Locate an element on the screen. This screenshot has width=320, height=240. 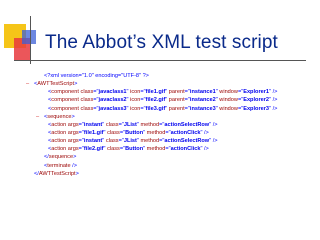
component-parent-value: instance2 is located at coordinates (202, 100).